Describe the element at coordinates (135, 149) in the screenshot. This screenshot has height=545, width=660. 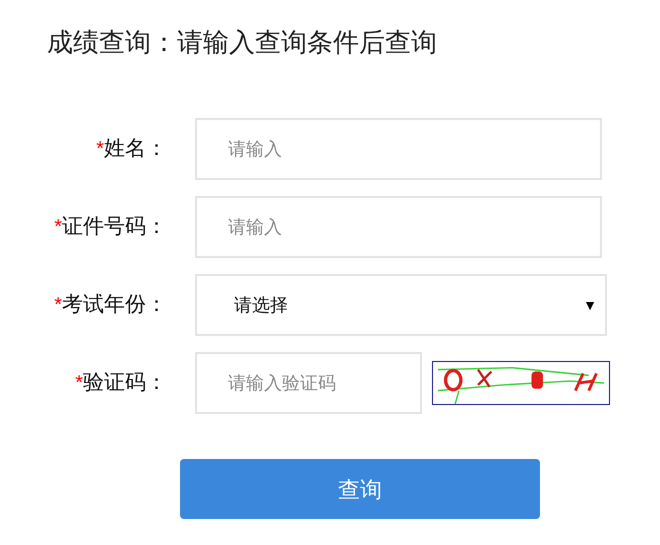
I see `field-label: 姓名：` at that location.